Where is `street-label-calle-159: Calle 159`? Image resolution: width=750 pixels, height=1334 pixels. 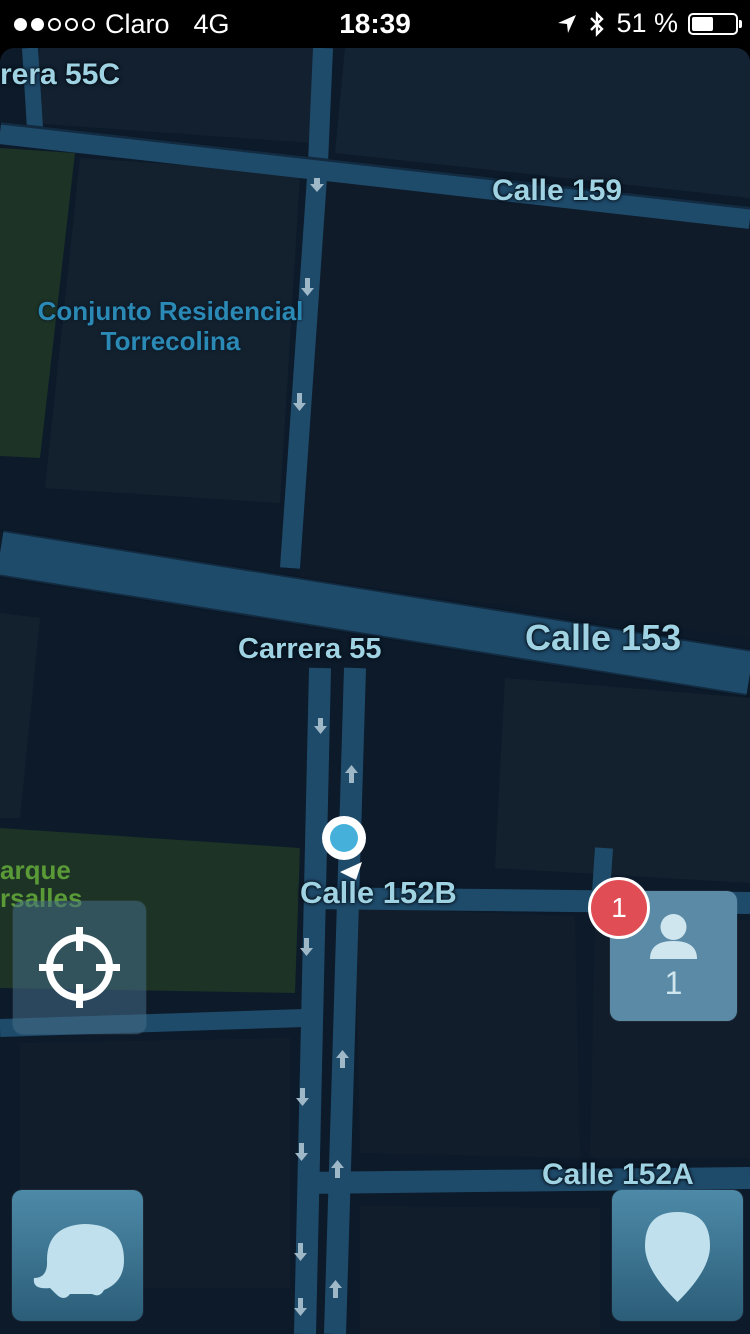
street-label-calle-159: Calle 159 is located at coordinates (557, 190).